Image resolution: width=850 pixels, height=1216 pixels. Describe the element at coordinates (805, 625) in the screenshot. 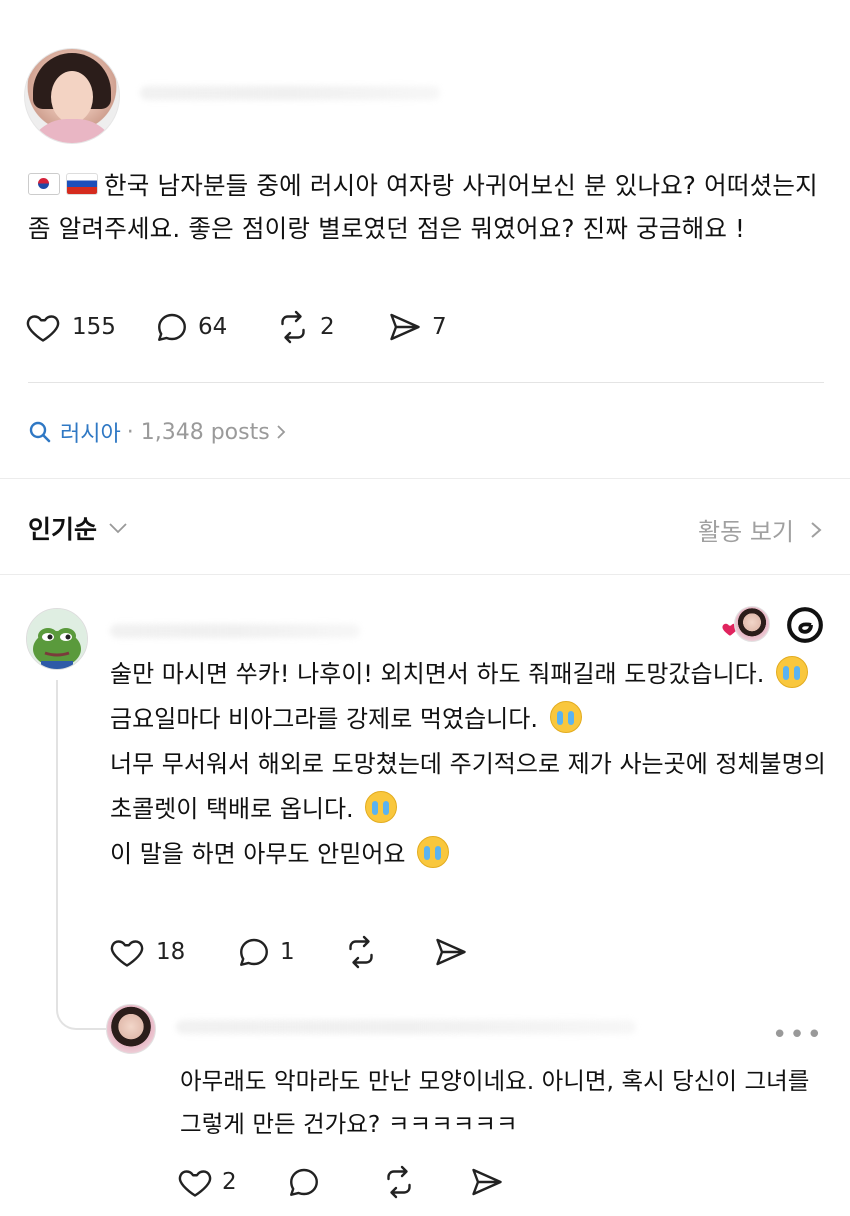

I see `threads-logo-icon` at that location.